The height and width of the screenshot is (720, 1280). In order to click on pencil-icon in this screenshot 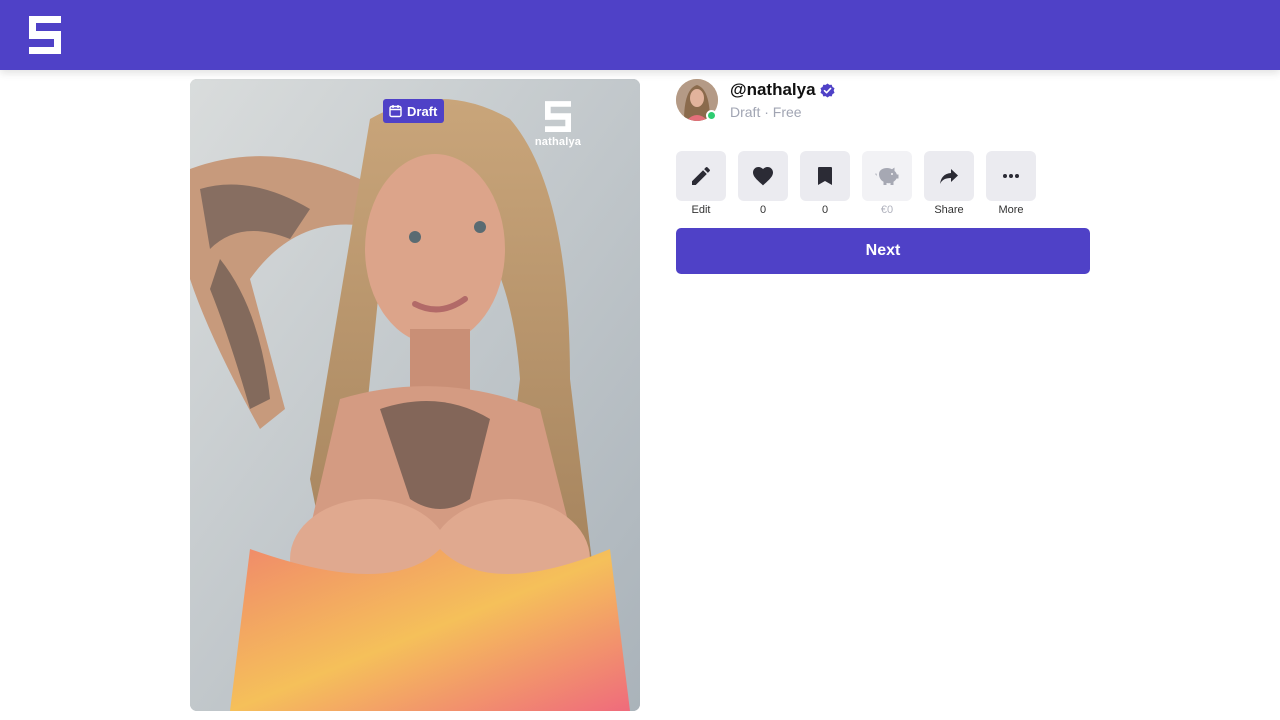, I will do `click(701, 176)`.